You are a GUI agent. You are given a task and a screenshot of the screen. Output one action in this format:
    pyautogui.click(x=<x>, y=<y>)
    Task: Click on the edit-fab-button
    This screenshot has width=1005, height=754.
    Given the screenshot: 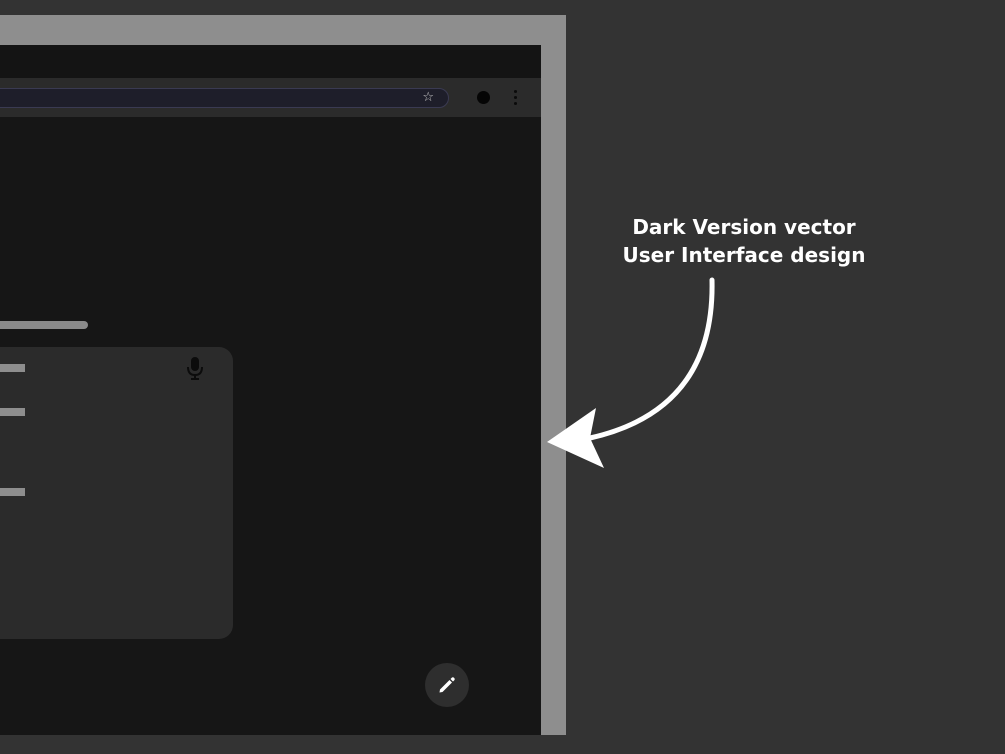 What is the action you would take?
    pyautogui.click(x=447, y=685)
    